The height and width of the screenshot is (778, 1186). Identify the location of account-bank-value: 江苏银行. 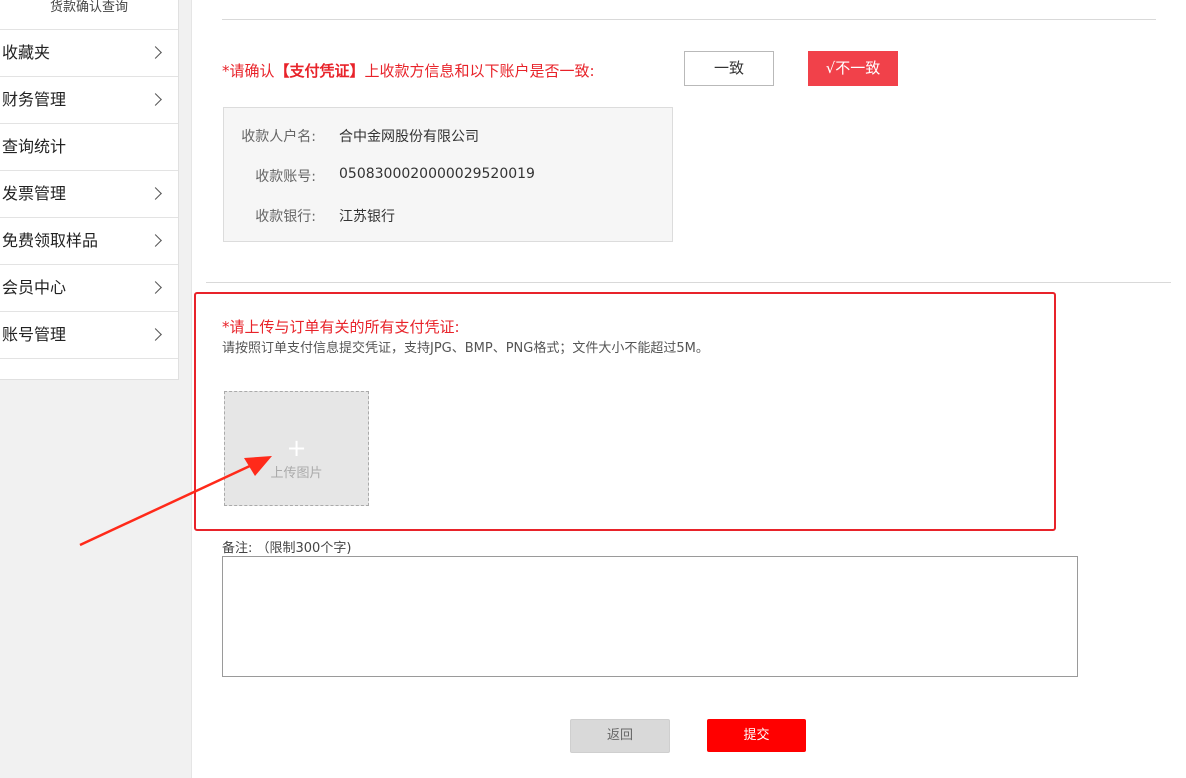
(367, 217).